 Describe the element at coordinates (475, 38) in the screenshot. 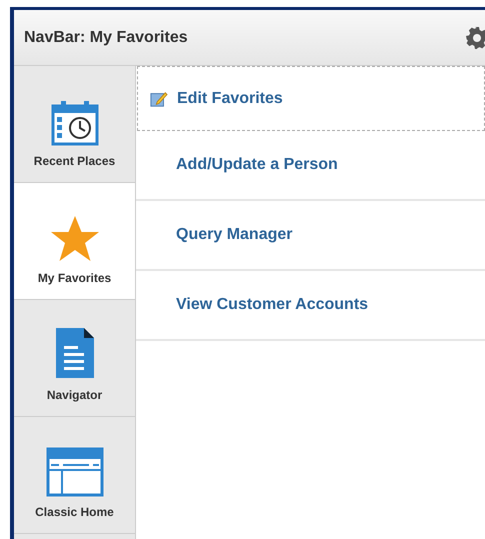

I see `settings-icon` at that location.